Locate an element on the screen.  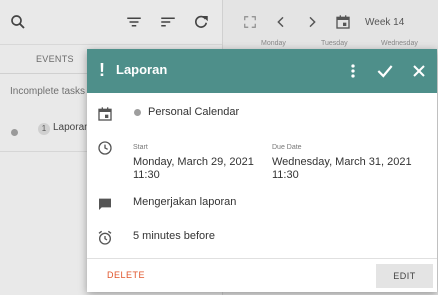
check-icon is located at coordinates (385, 71).